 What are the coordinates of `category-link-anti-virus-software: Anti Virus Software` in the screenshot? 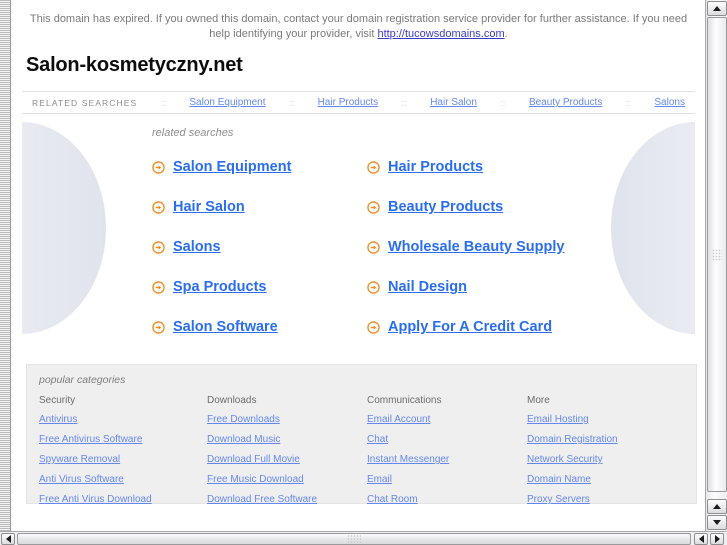 It's located at (123, 479).